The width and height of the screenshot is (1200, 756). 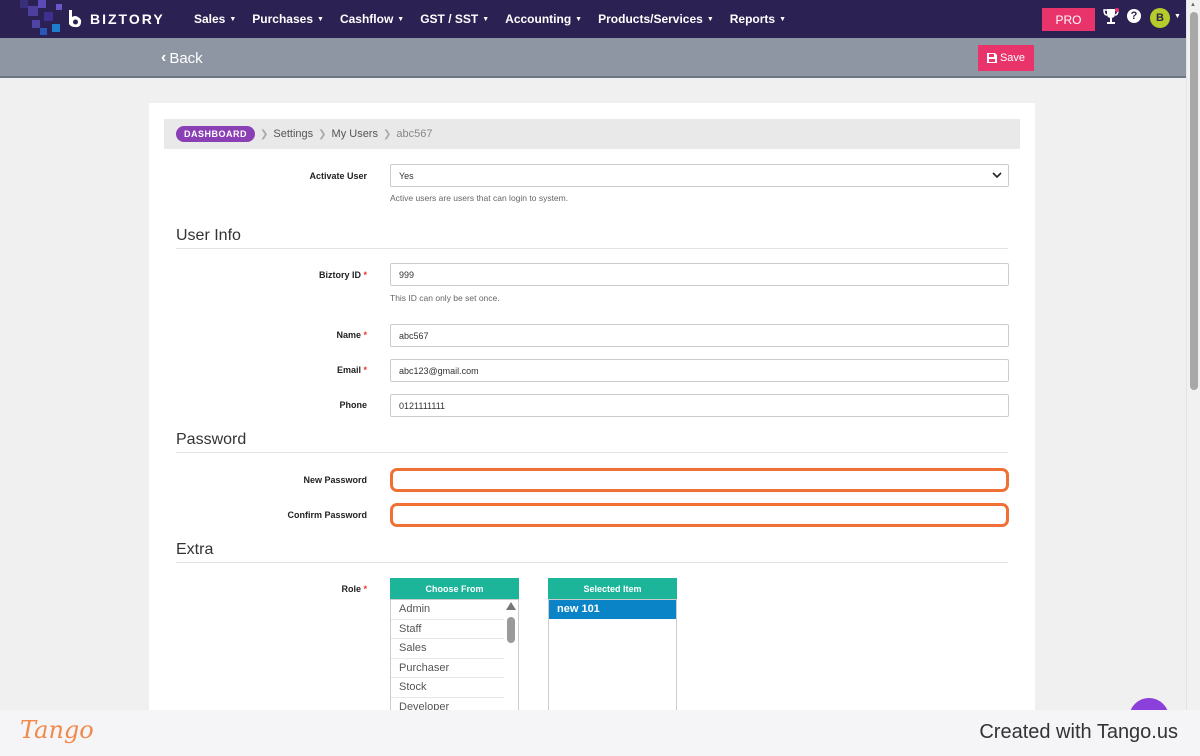 What do you see at coordinates (339, 275) in the screenshot?
I see `label-text: Biztory ID` at bounding box center [339, 275].